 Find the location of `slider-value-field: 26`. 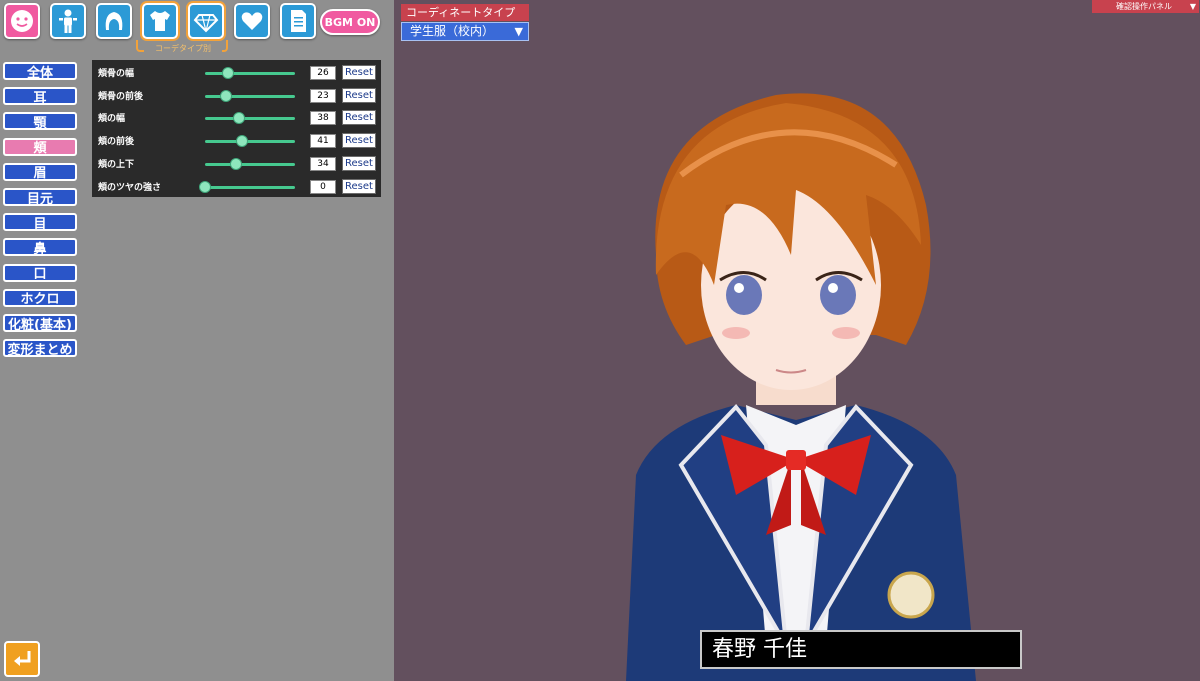

slider-value-field: 26 is located at coordinates (323, 73).